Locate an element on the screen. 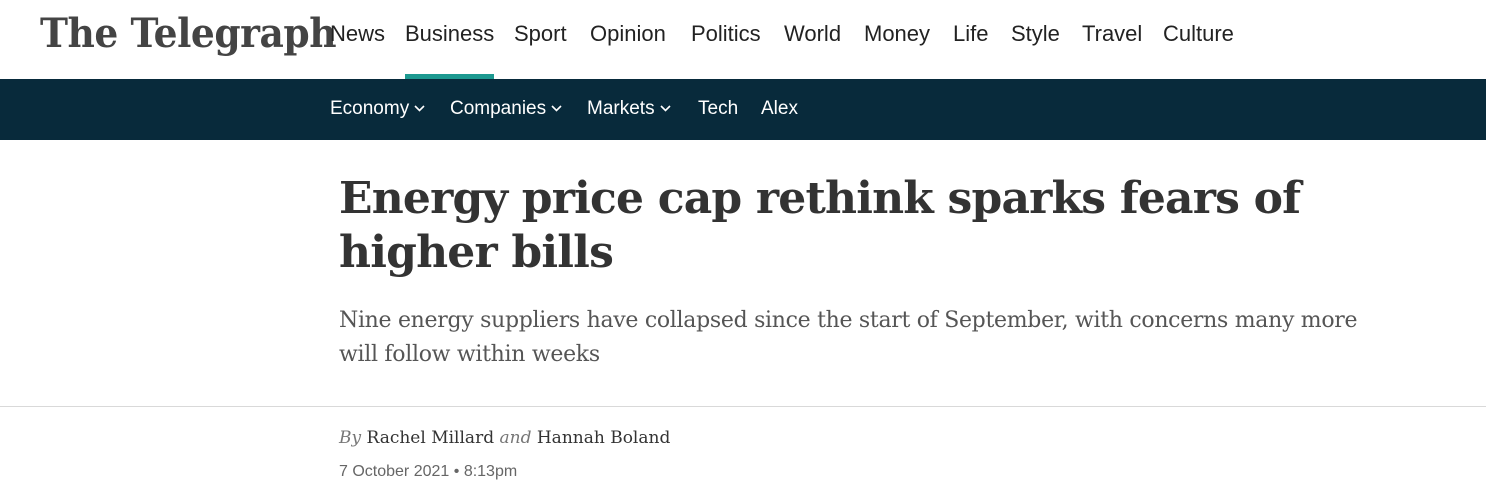 The image size is (1486, 490). subnav-item-label: Companies is located at coordinates (498, 108).